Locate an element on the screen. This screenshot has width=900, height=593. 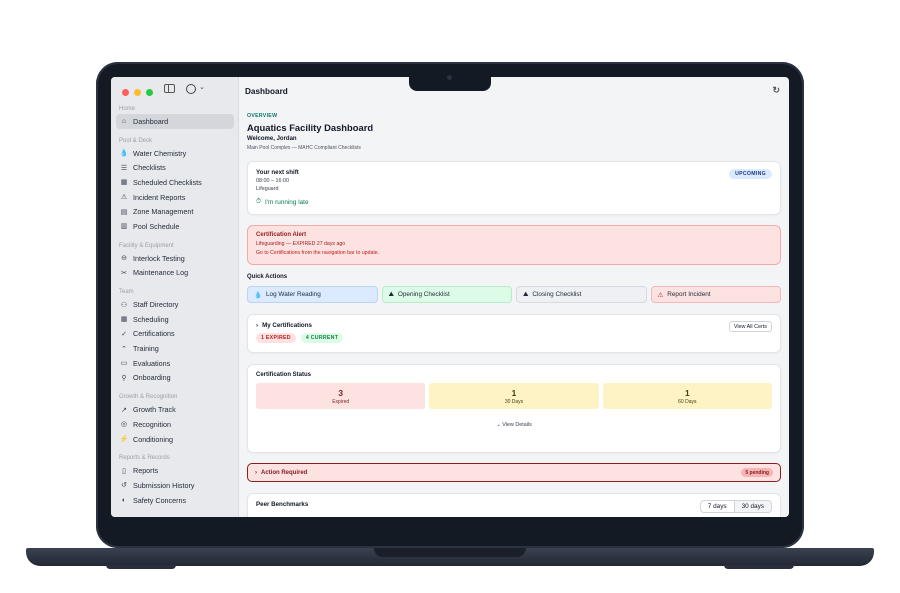
opening-checklist-button: ⛰ Opening Checklist is located at coordinates (446, 294).